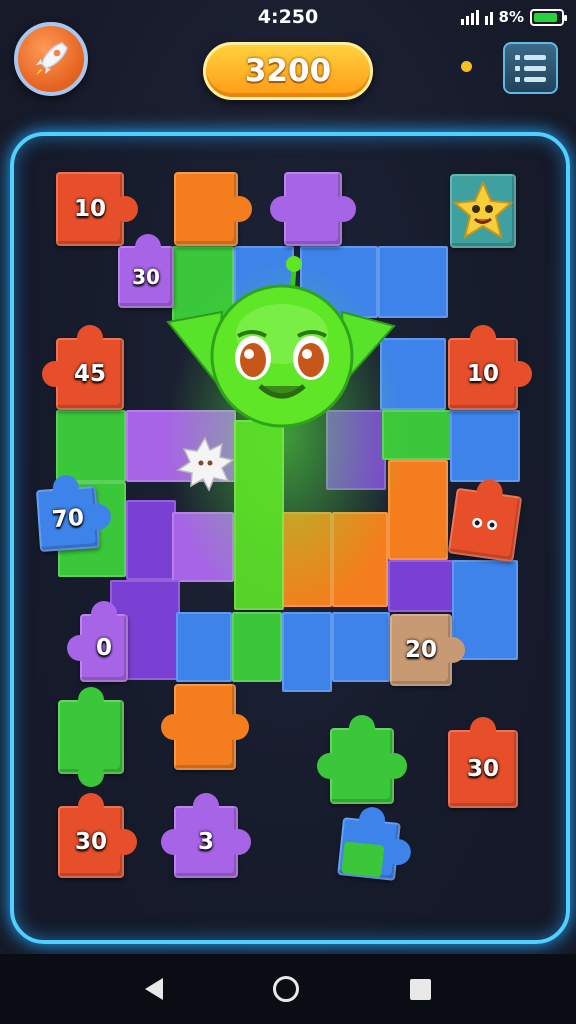 This screenshot has height=1024, width=576. Describe the element at coordinates (420, 650) in the screenshot. I see `piece-label: 20` at that location.